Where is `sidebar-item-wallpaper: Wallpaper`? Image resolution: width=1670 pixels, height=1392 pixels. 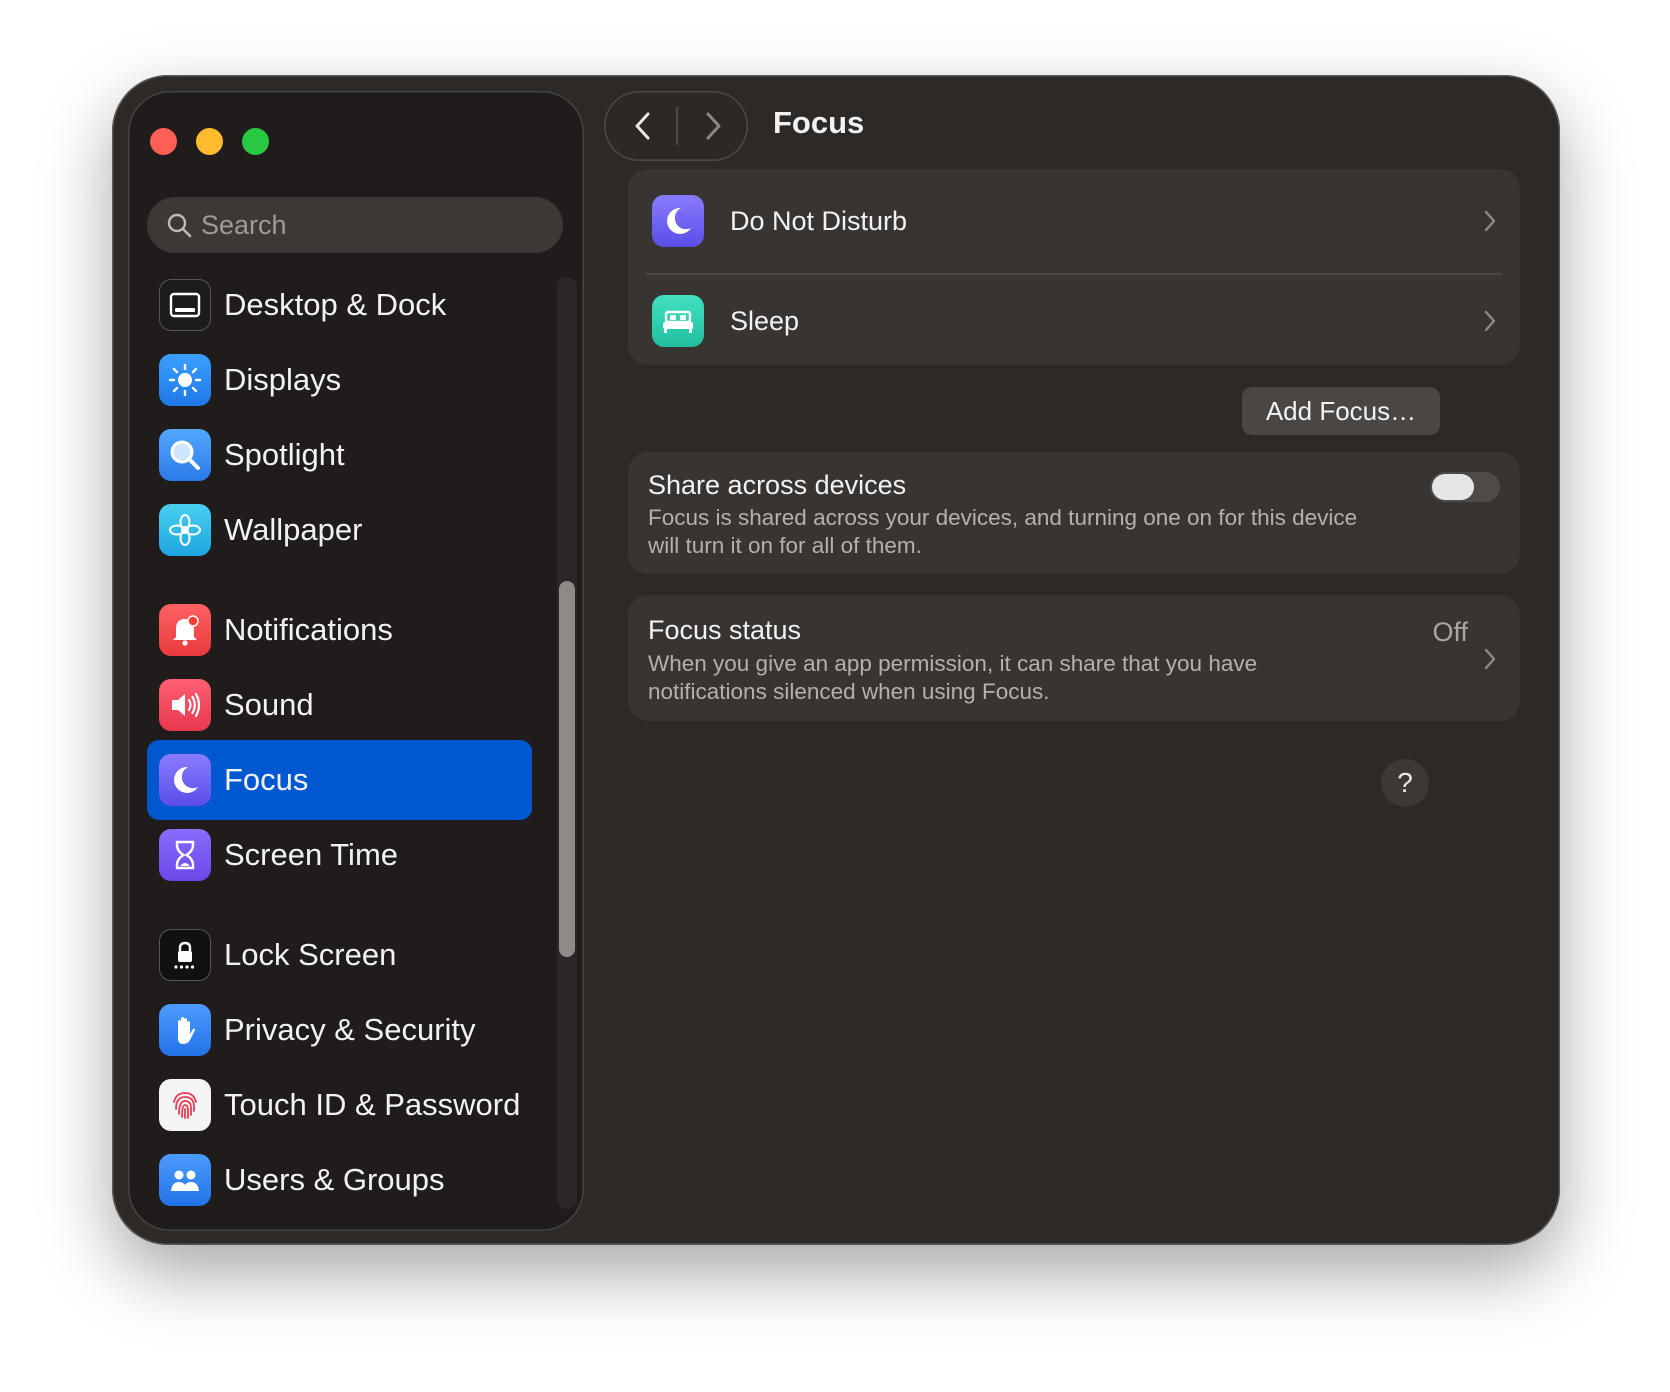
sidebar-item-wallpaper: Wallpaper is located at coordinates (339, 530).